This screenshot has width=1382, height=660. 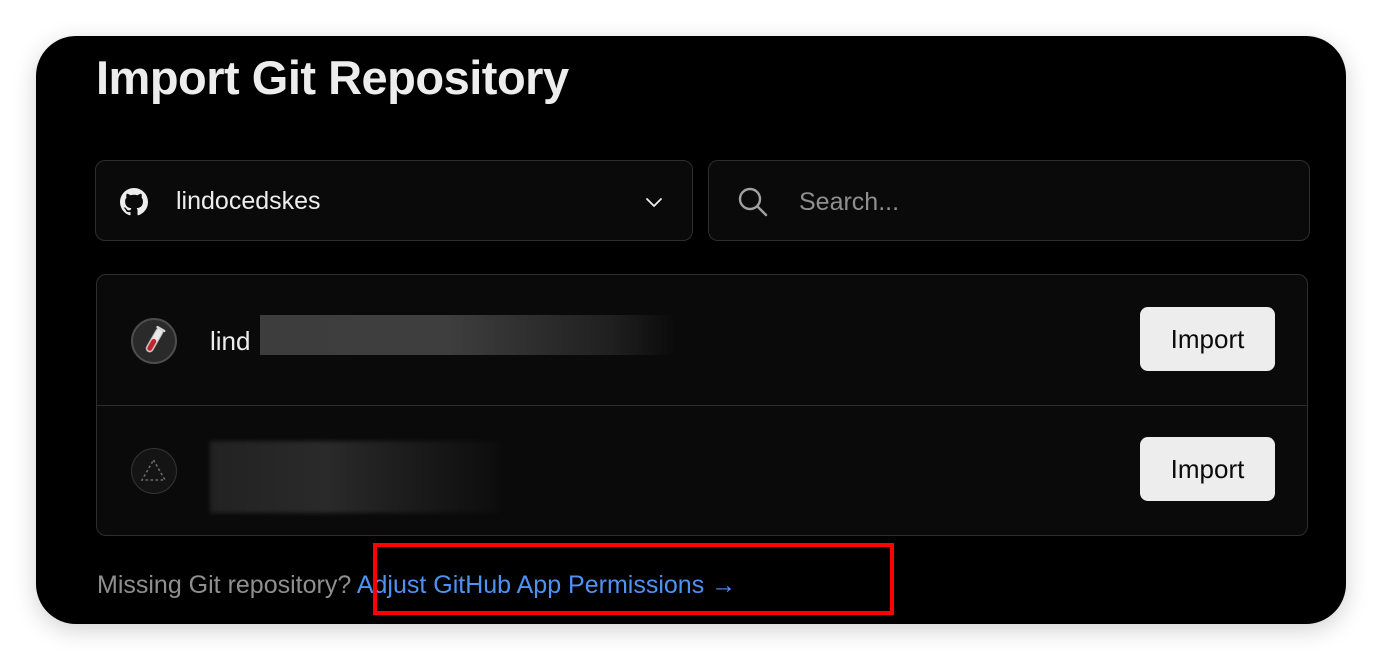 I want to click on github-icon, so click(x=134, y=202).